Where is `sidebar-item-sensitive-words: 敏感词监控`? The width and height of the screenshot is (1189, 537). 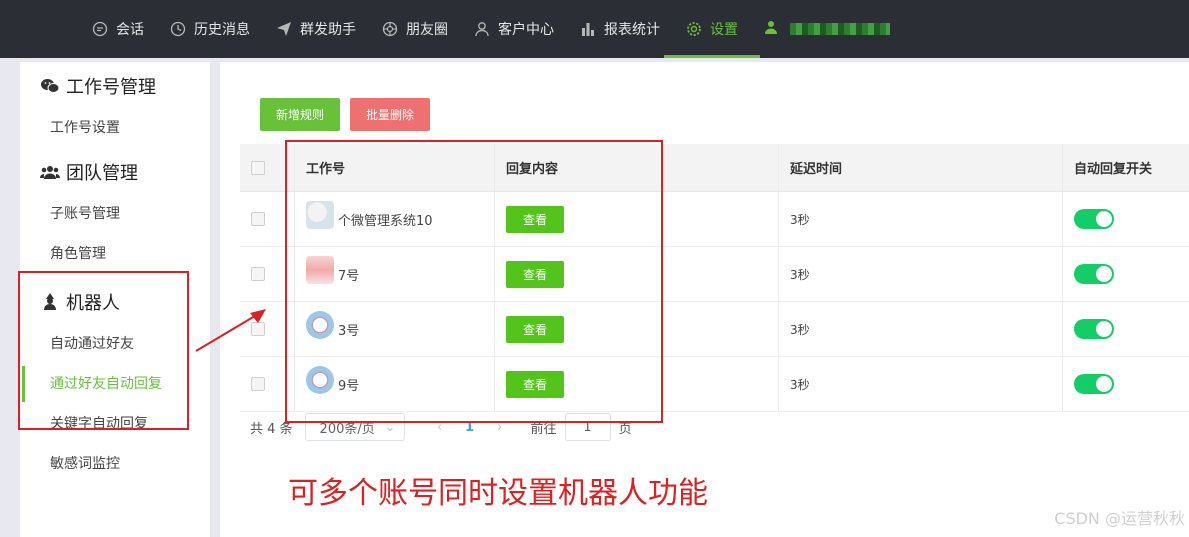
sidebar-item-sensitive-words: 敏感词监控 is located at coordinates (115, 464).